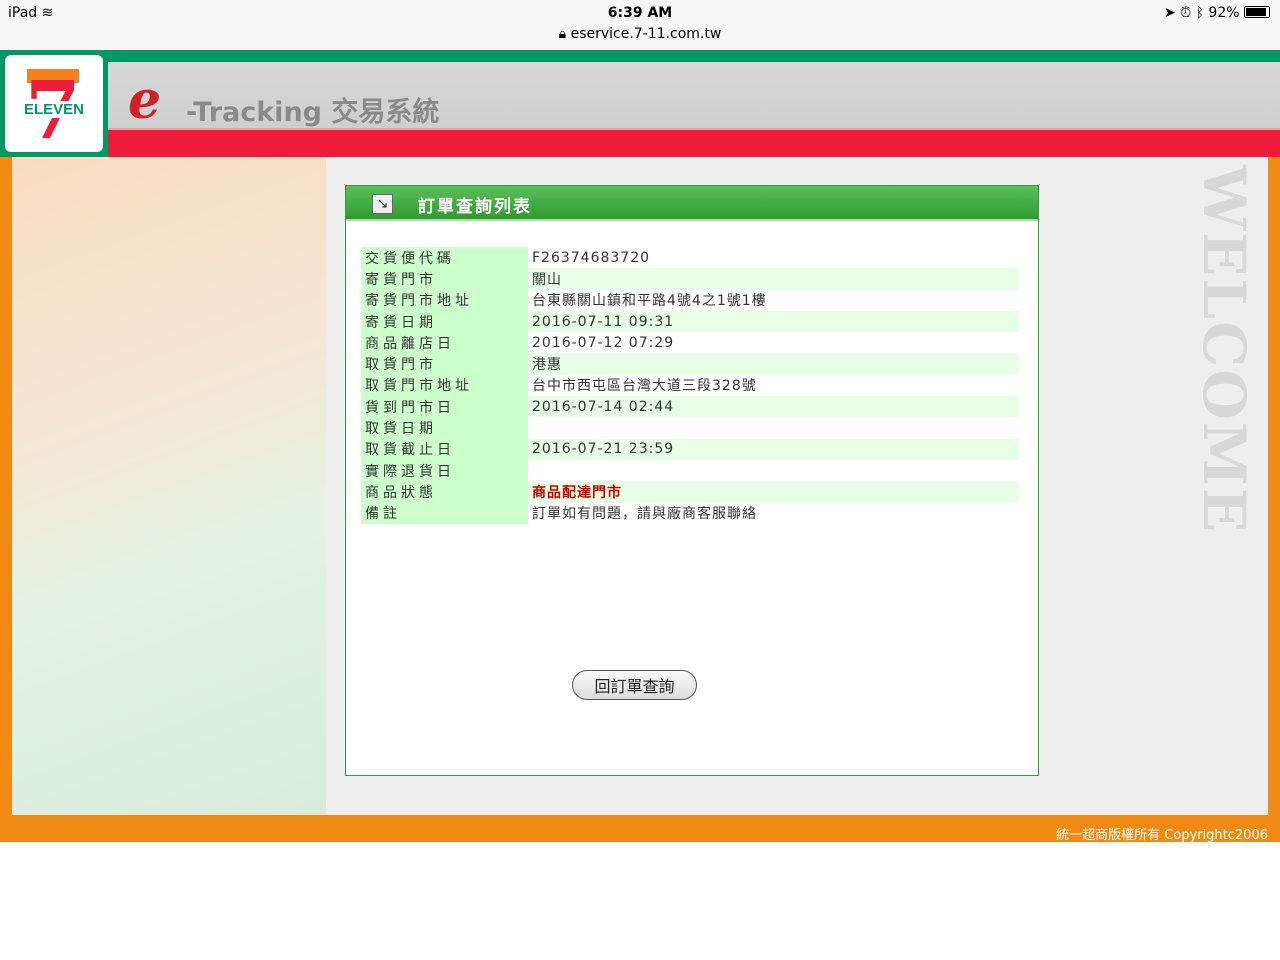 The width and height of the screenshot is (1280, 960). I want to click on table-row: 取貨門市地址 台中市西屯區台灣大道三段328號, so click(690, 385).